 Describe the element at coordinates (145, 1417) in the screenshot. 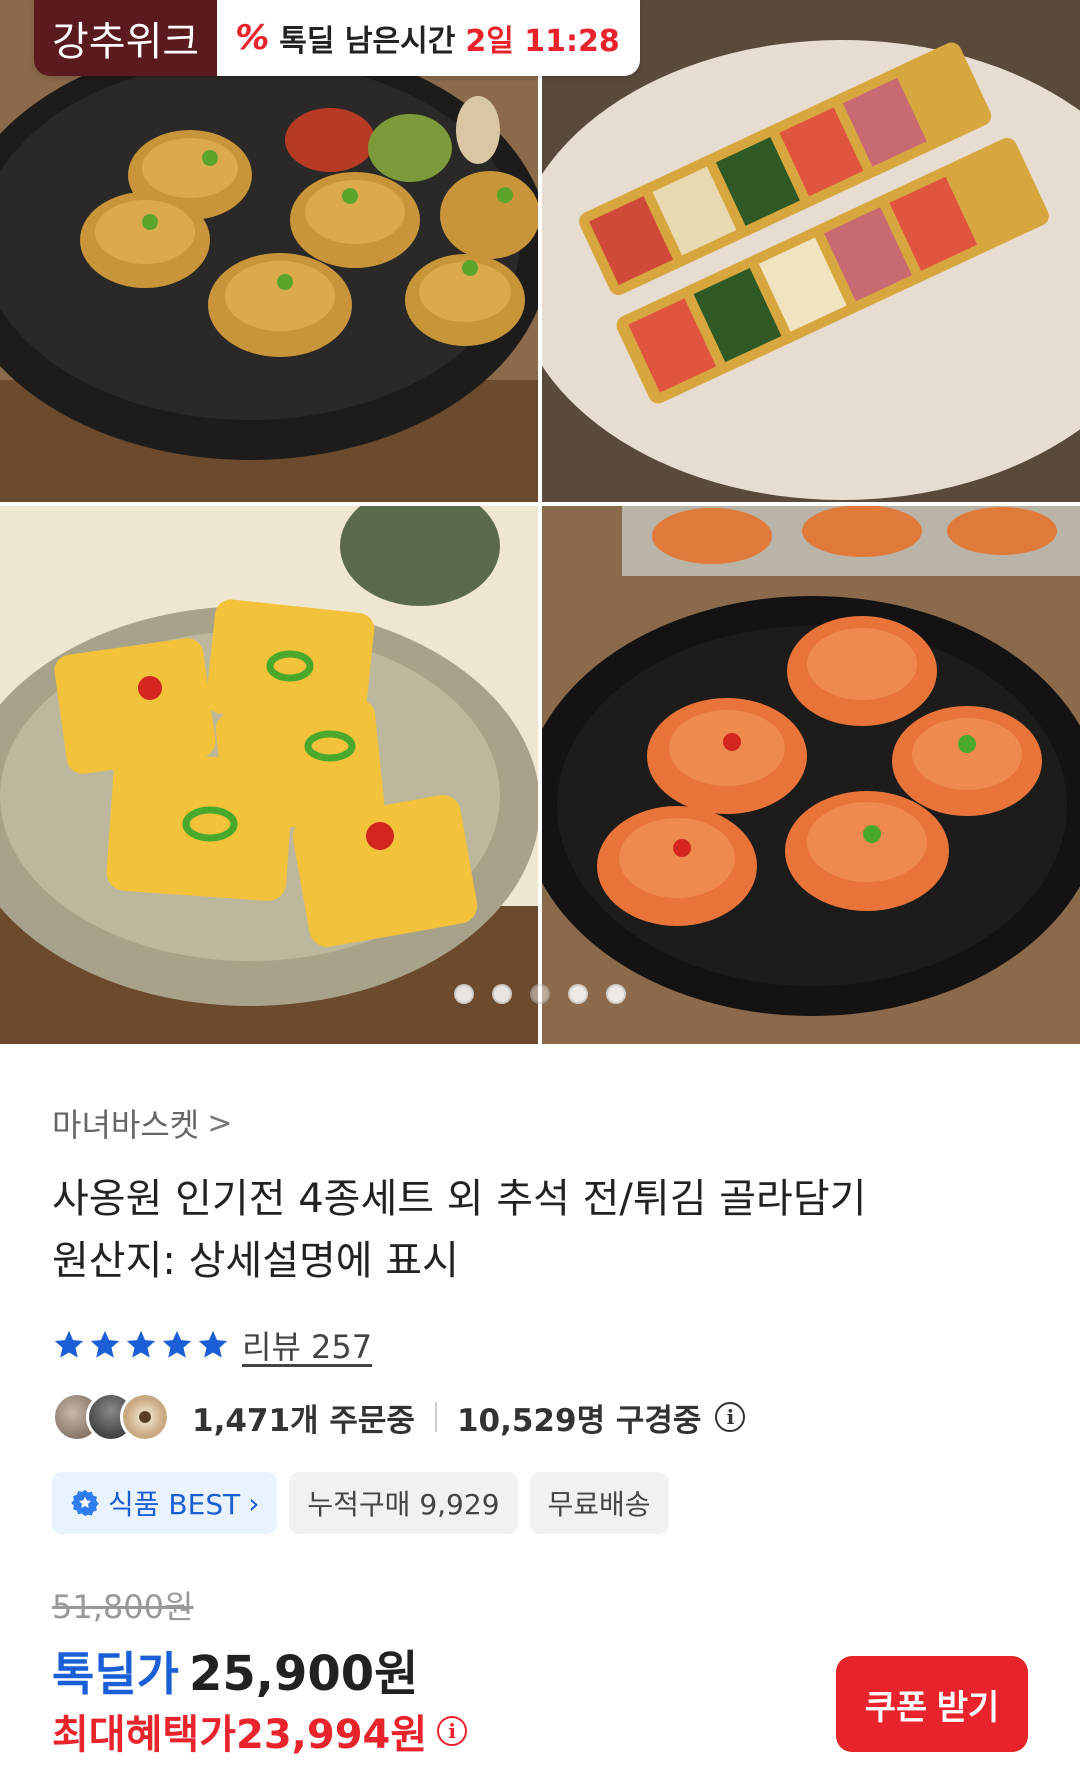

I see `avatar` at that location.